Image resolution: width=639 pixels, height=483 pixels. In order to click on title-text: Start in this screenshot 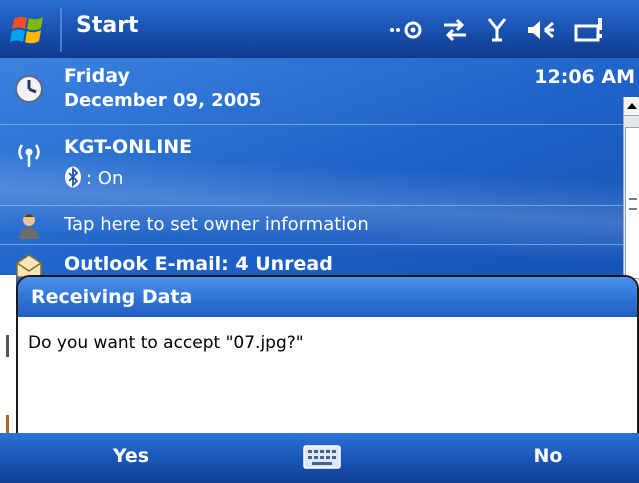, I will do `click(107, 25)`.